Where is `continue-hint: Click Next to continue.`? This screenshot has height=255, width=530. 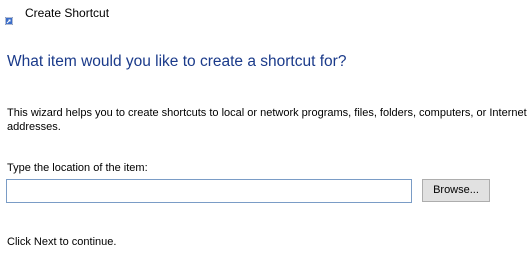 continue-hint: Click Next to continue. is located at coordinates (62, 242).